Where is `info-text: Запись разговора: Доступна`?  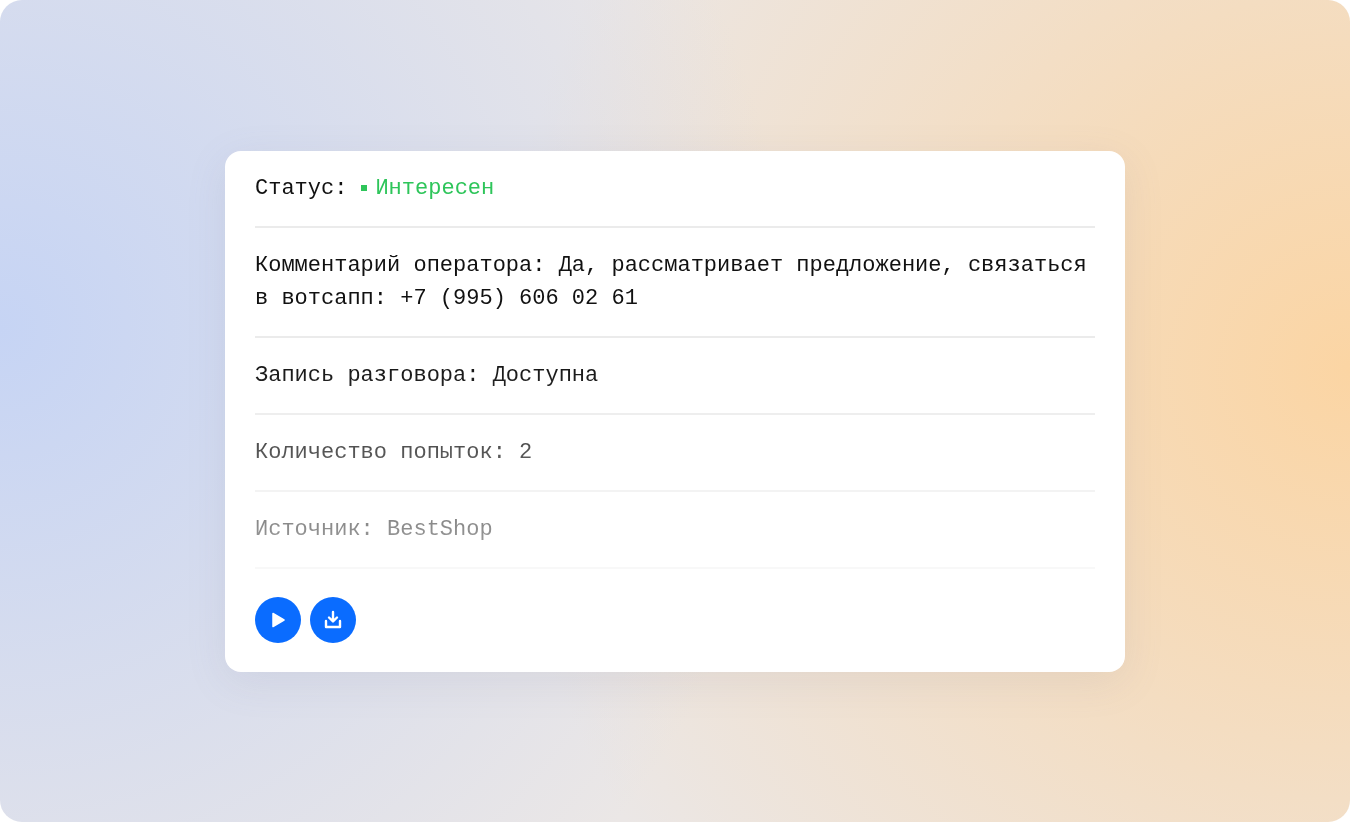 info-text: Запись разговора: Доступна is located at coordinates (427, 375).